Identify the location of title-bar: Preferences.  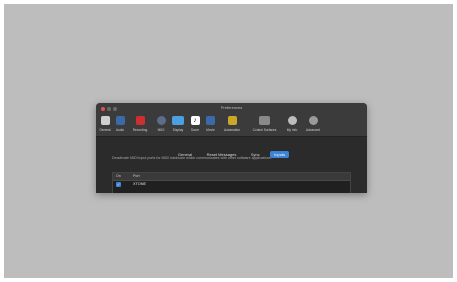
(231, 108).